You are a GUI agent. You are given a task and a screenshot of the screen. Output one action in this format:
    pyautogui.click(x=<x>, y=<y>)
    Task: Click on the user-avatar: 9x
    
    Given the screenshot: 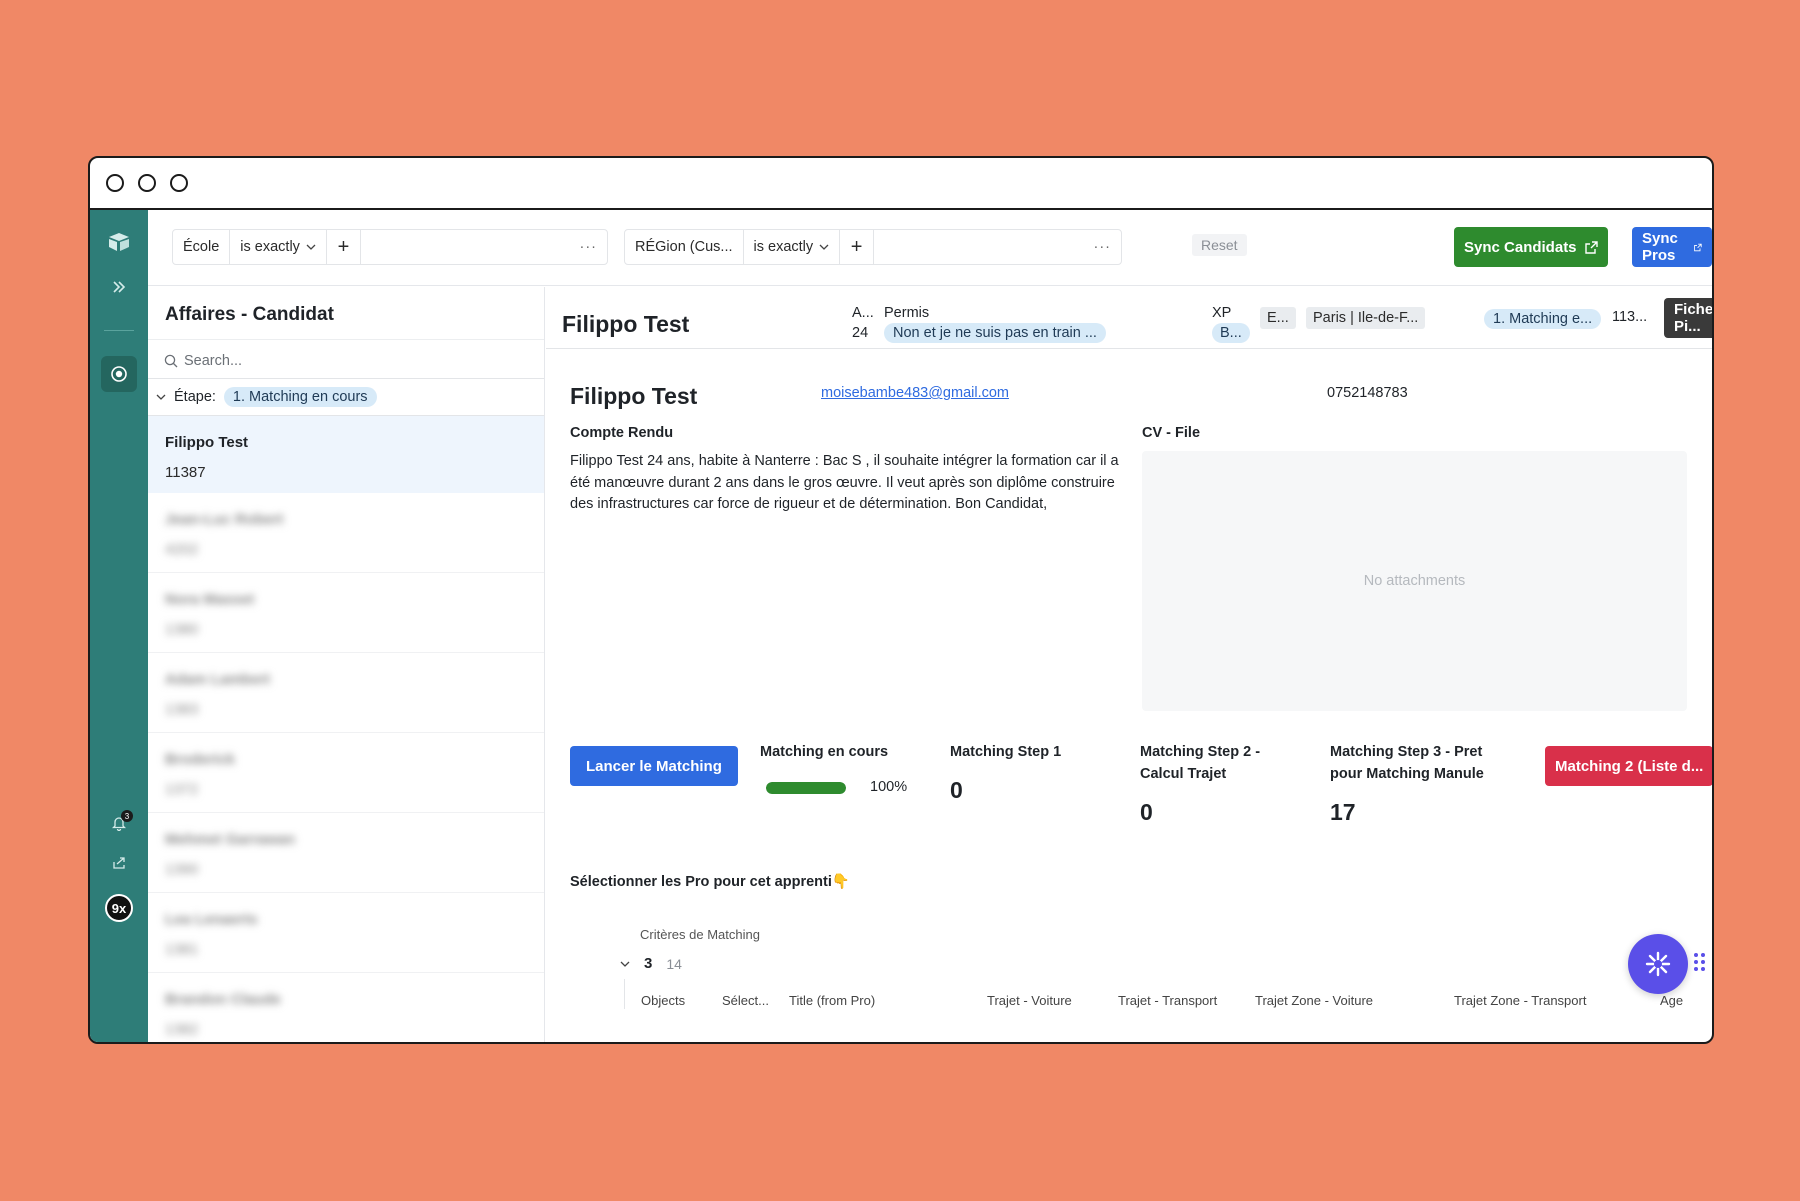 What is the action you would take?
    pyautogui.click(x=119, y=908)
    